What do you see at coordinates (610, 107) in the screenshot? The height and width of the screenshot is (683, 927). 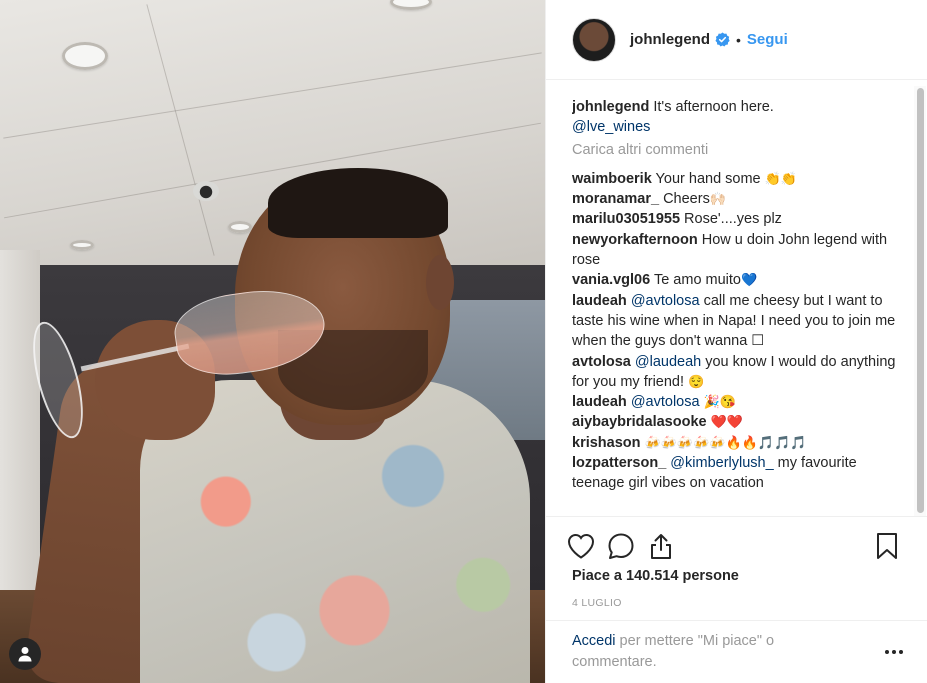 I see `caption-username: johnlegend` at bounding box center [610, 107].